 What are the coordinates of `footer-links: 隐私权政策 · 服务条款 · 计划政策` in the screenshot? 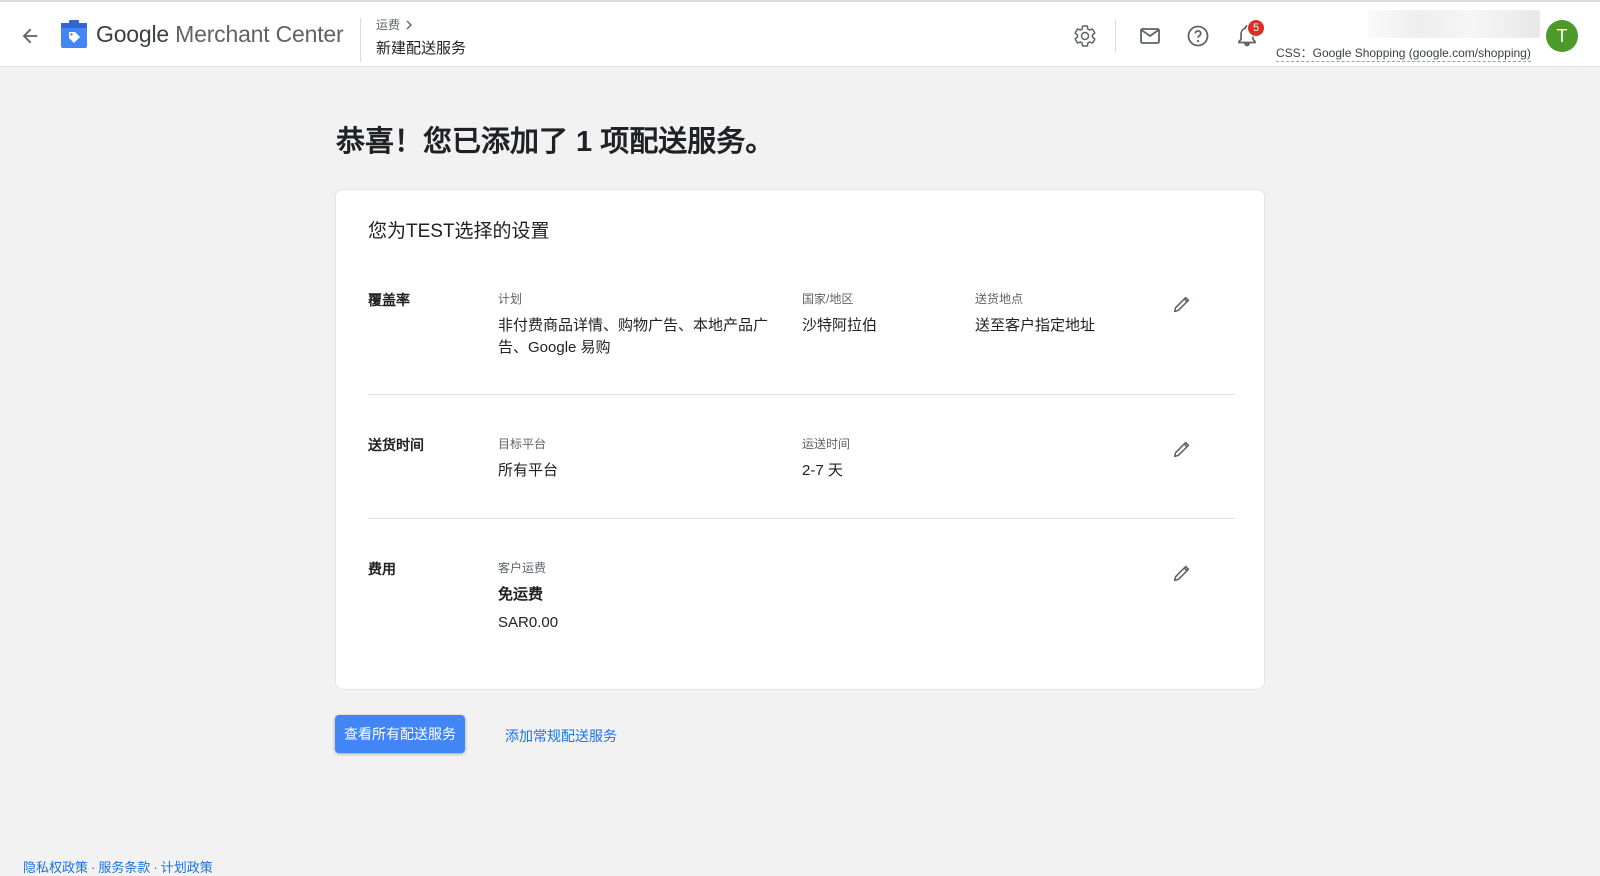 It's located at (118, 866).